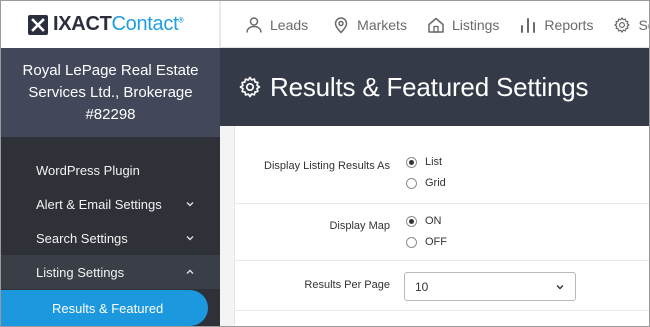 Image resolution: width=650 pixels, height=327 pixels. I want to click on radio-grid: Grid, so click(426, 183).